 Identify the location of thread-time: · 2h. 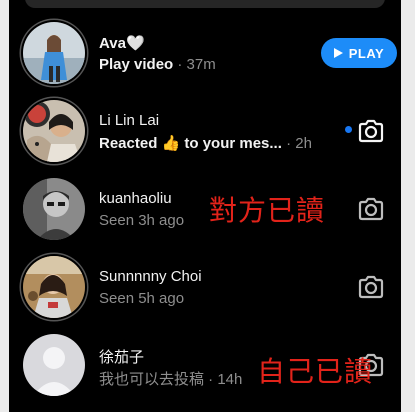
(299, 143).